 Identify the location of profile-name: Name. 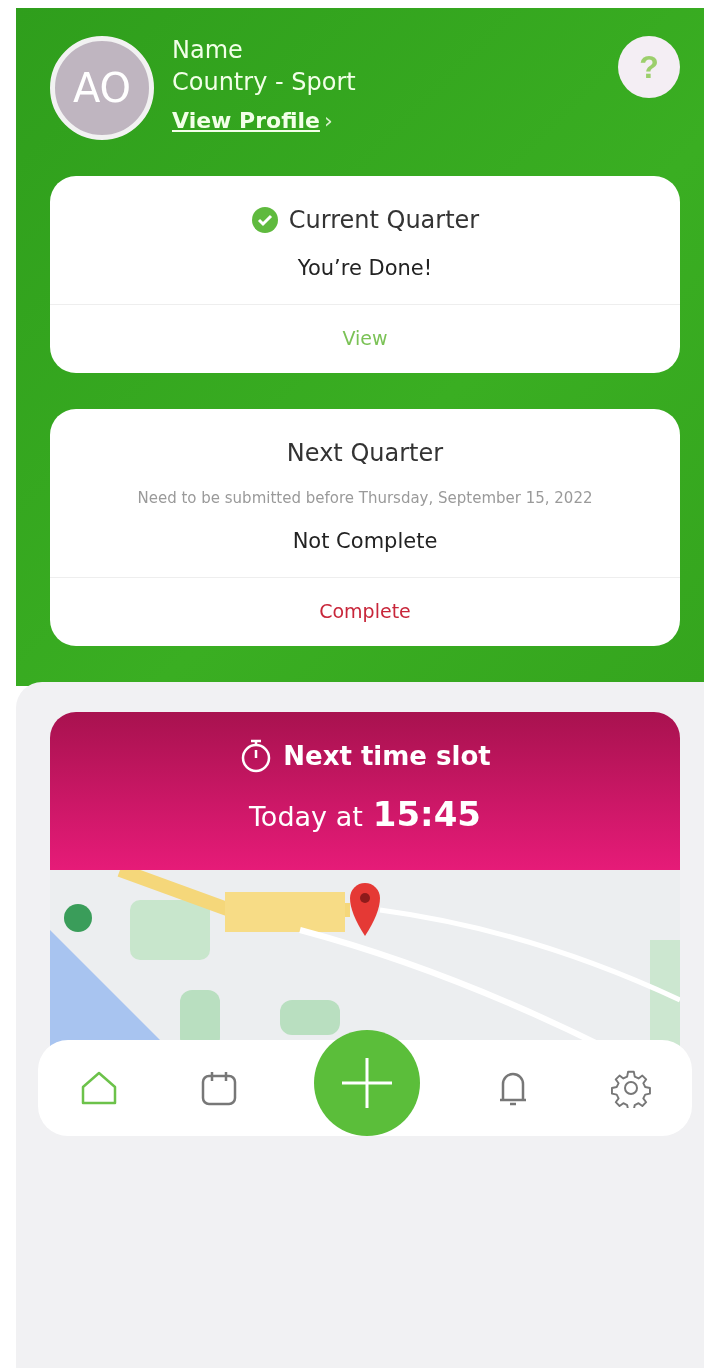
(208, 50).